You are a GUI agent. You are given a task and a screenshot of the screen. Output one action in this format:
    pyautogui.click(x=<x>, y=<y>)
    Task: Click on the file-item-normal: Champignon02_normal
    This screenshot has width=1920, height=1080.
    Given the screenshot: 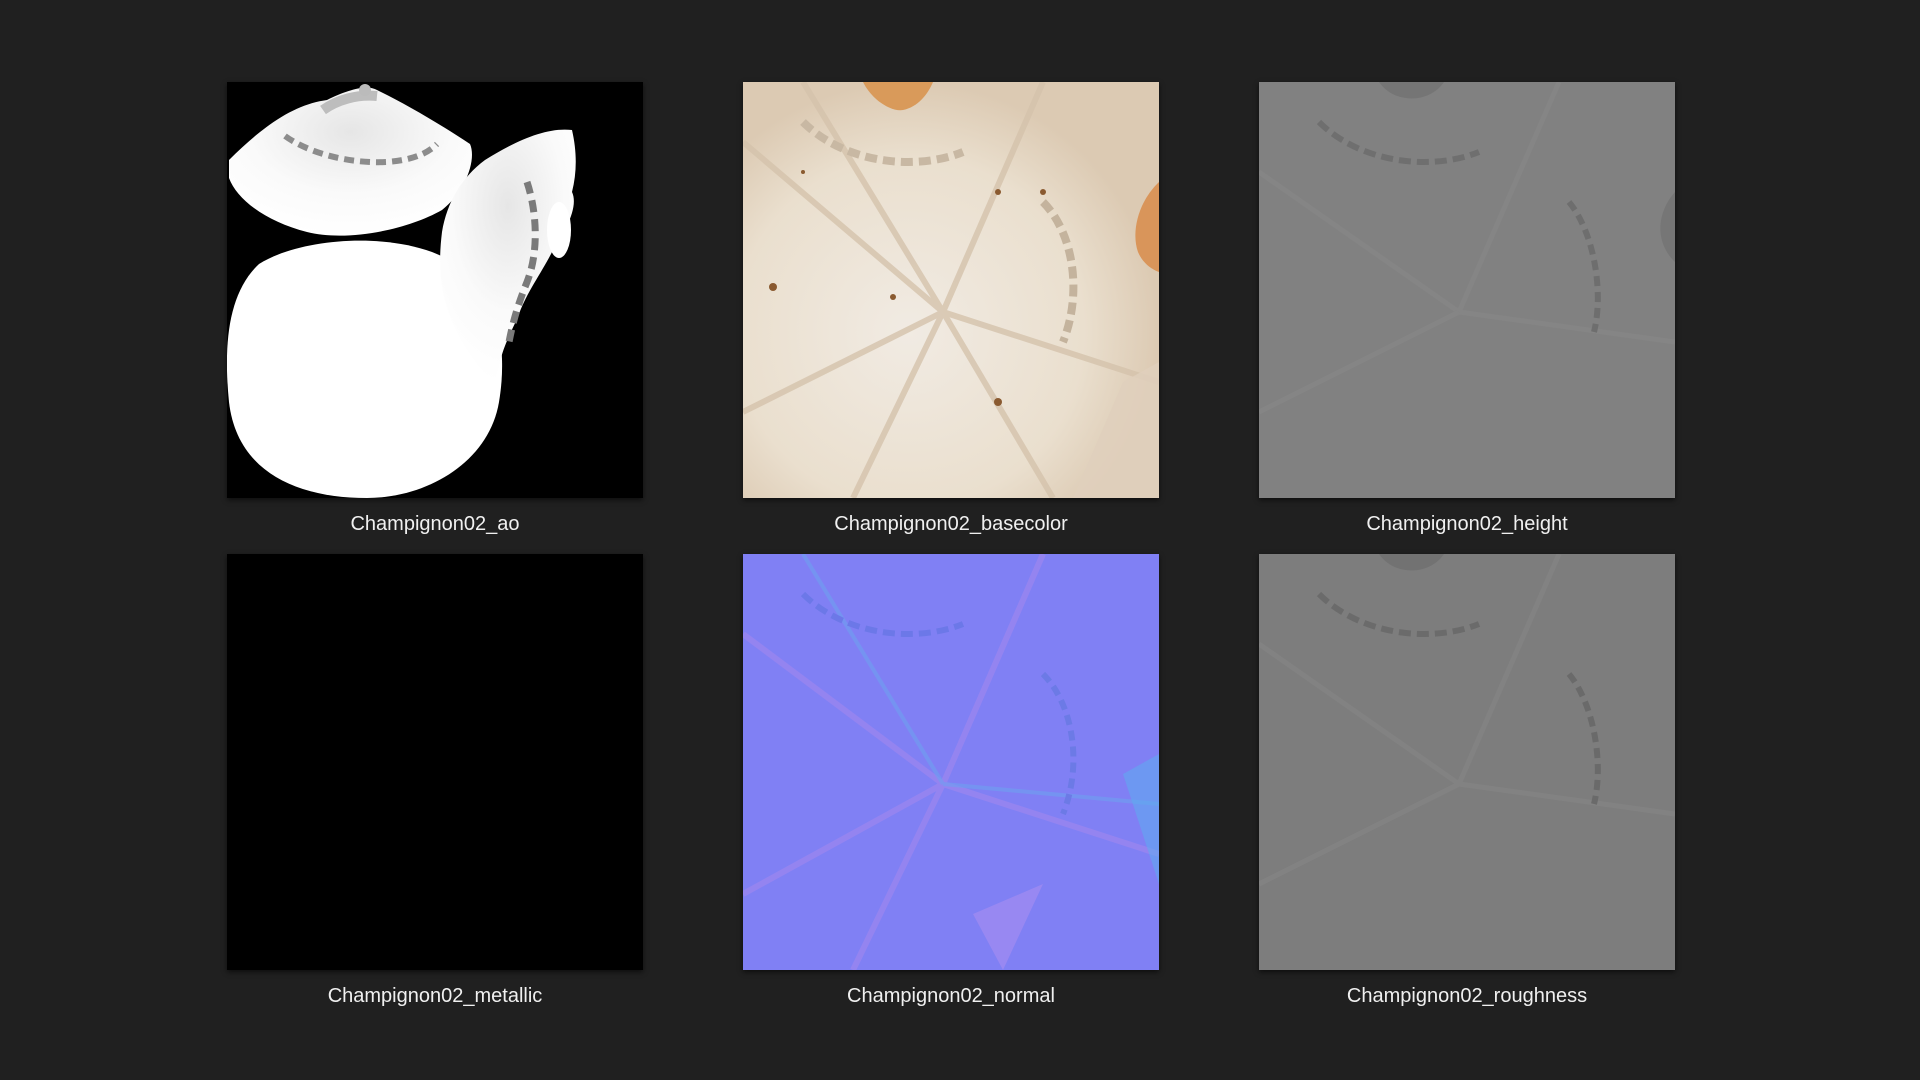 What is the action you would take?
    pyautogui.click(x=951, y=780)
    